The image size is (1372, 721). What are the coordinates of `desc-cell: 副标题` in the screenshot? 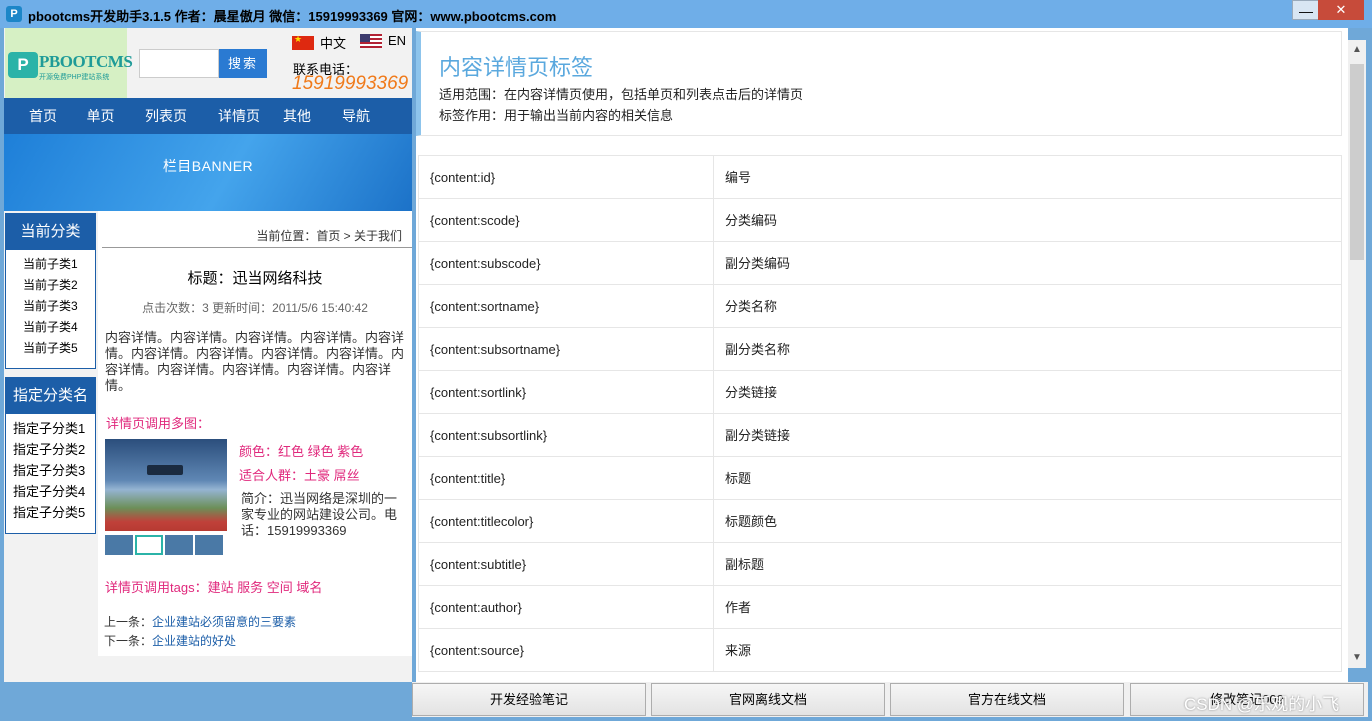 It's located at (745, 564).